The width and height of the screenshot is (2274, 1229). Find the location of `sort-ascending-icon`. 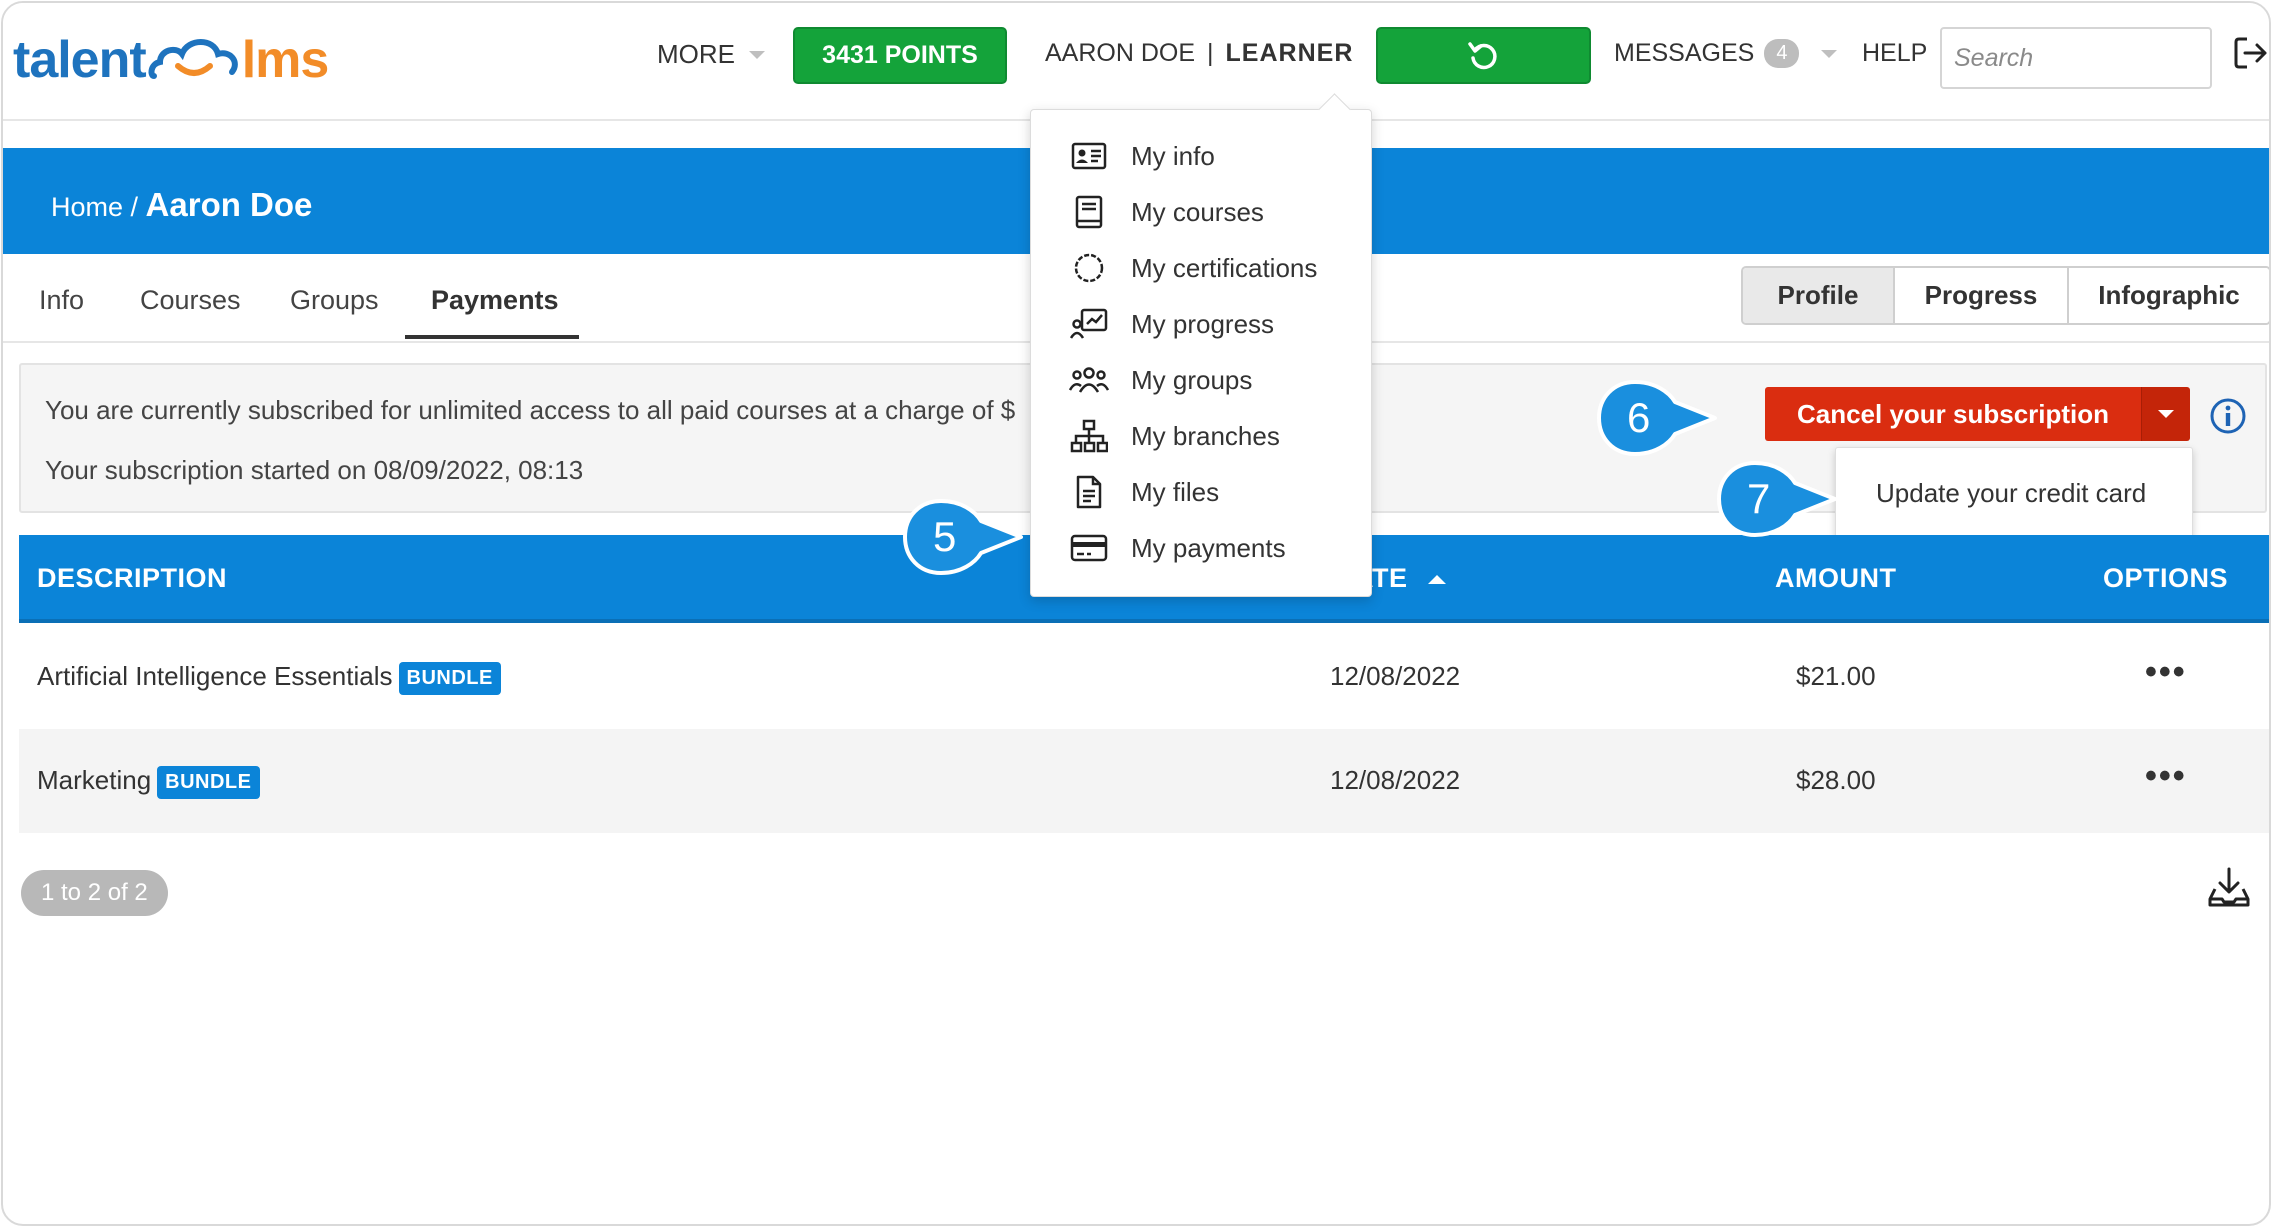

sort-ascending-icon is located at coordinates (1436, 580).